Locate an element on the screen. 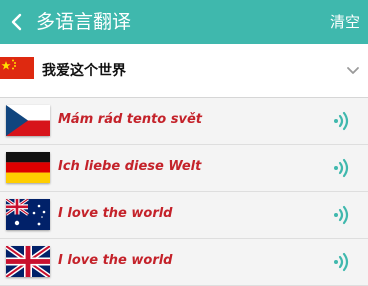 This screenshot has height=286, width=368. uk-flag-icon is located at coordinates (28, 261).